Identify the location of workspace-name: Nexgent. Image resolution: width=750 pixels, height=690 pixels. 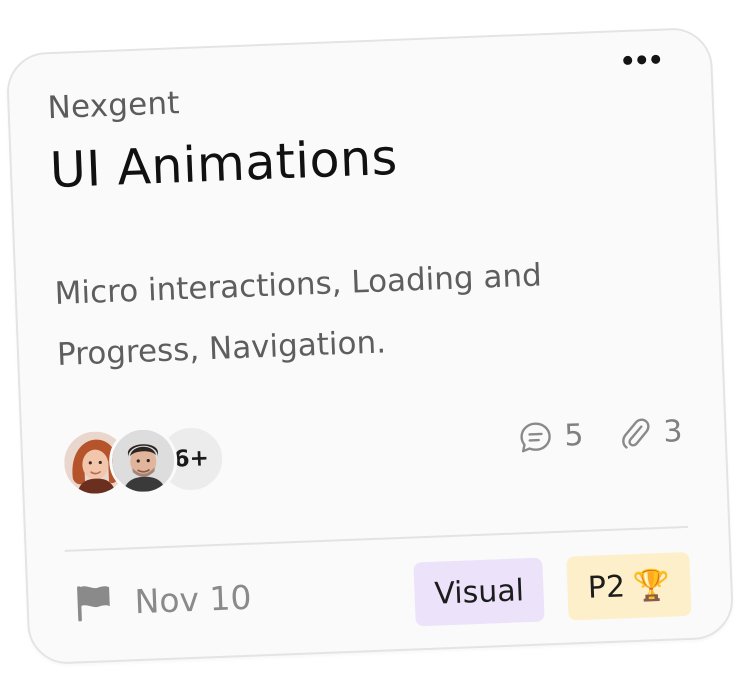
(113, 106).